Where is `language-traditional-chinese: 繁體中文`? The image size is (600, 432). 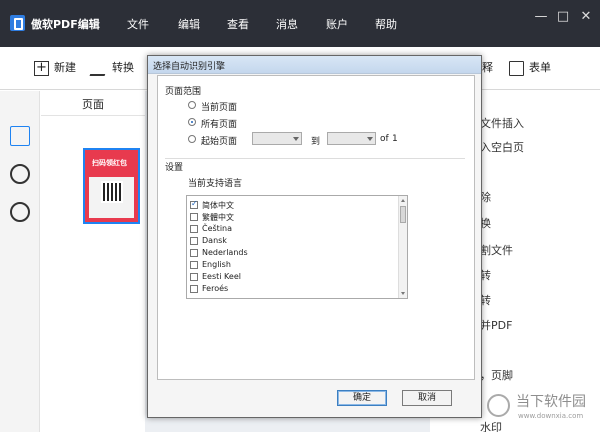
language-traditional-chinese: 繁體中文 is located at coordinates (293, 217).